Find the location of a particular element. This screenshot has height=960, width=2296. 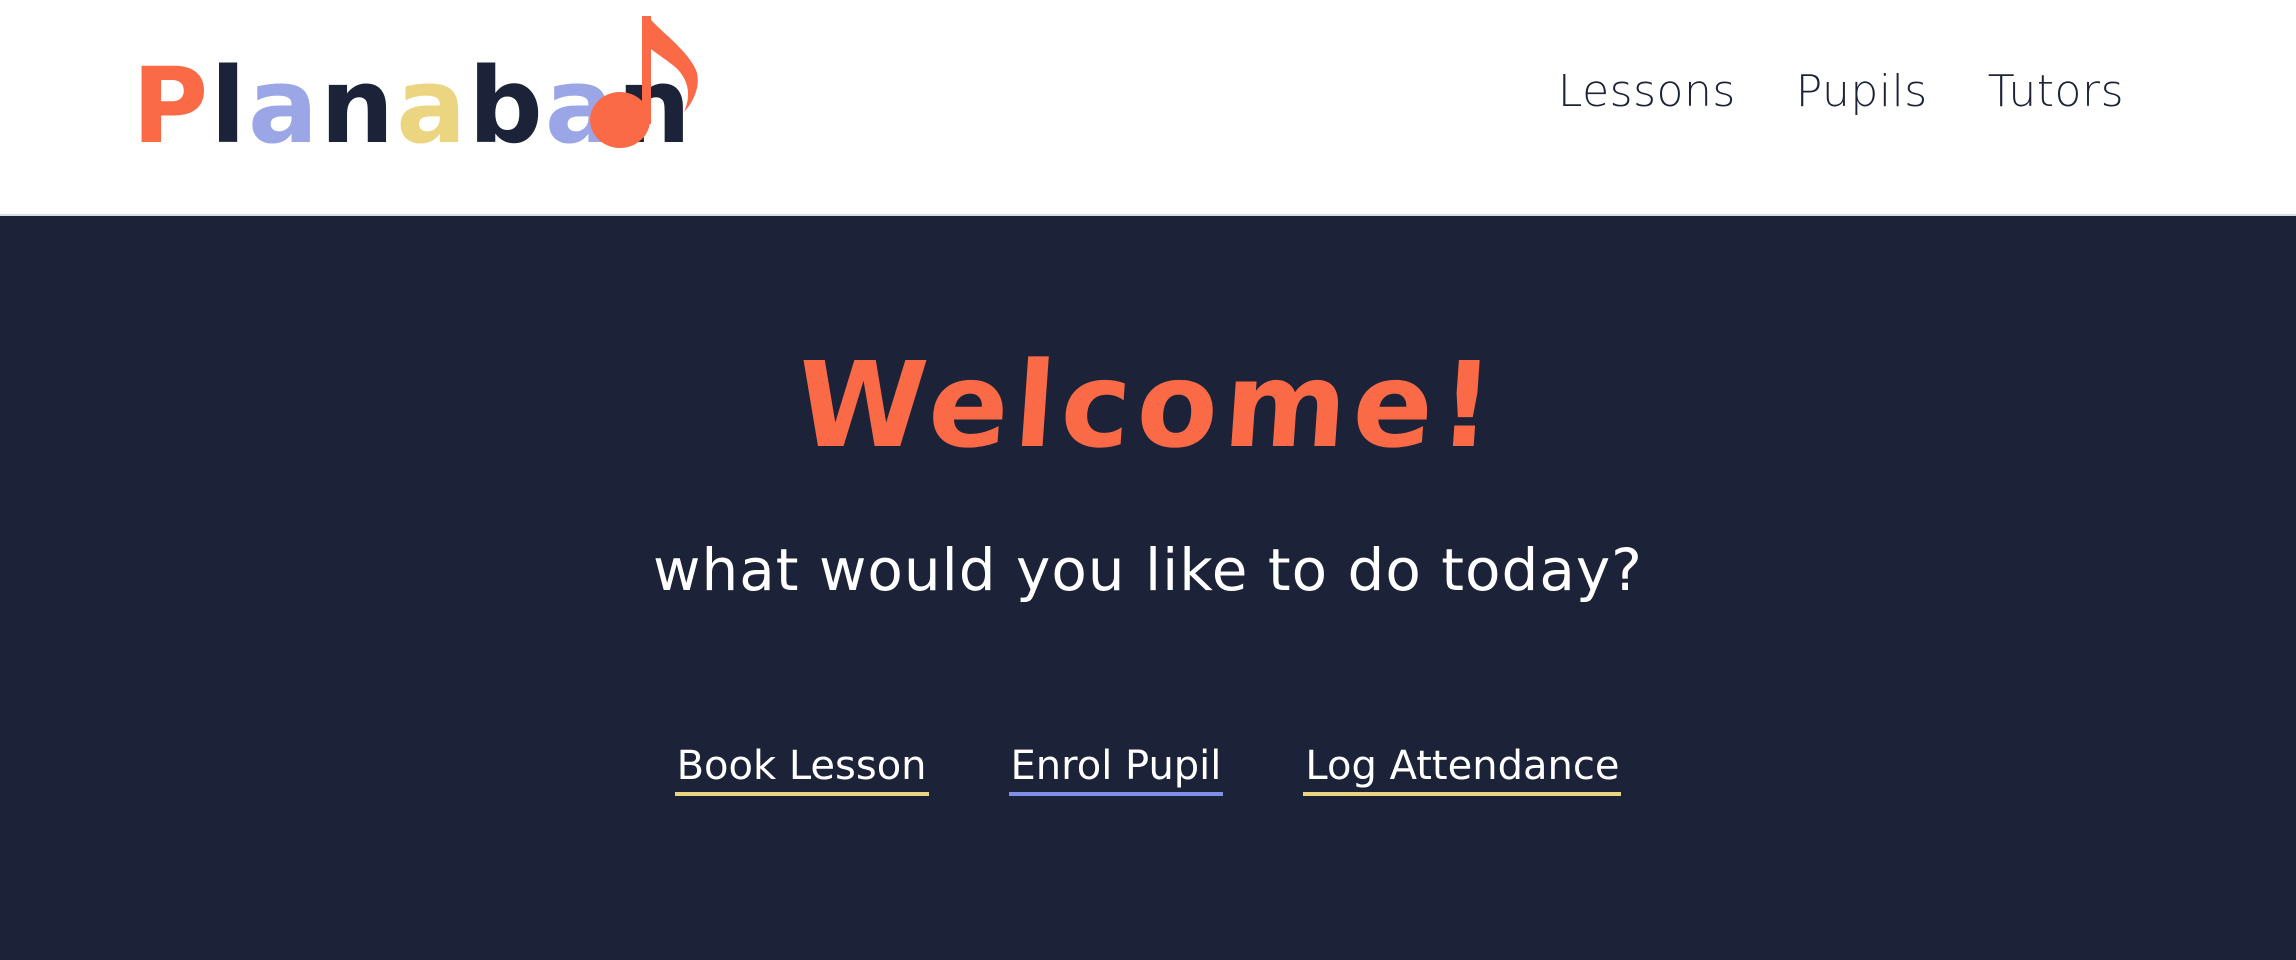

main-nav: Lessons Pupils Tutors is located at coordinates (1841, 91).